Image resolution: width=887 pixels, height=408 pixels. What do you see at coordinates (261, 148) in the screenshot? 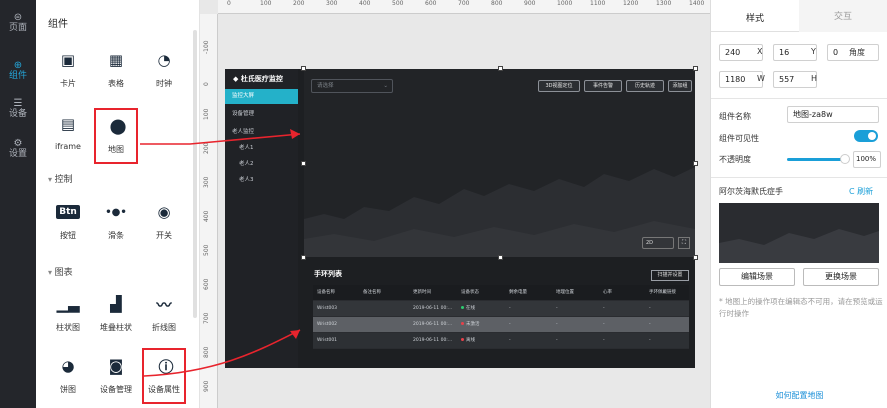
I see `dash-nav-elderly-1: 老人1` at bounding box center [261, 148].